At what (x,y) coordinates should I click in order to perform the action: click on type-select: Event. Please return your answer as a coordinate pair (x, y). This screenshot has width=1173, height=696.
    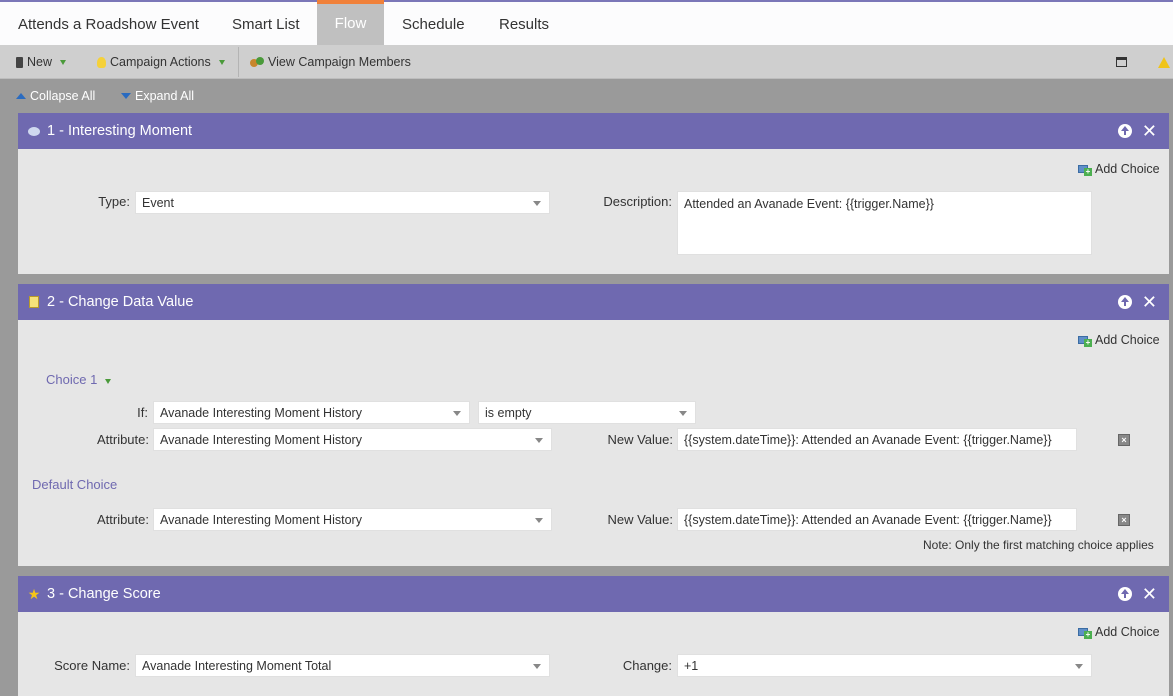
    Looking at the image, I should click on (342, 202).